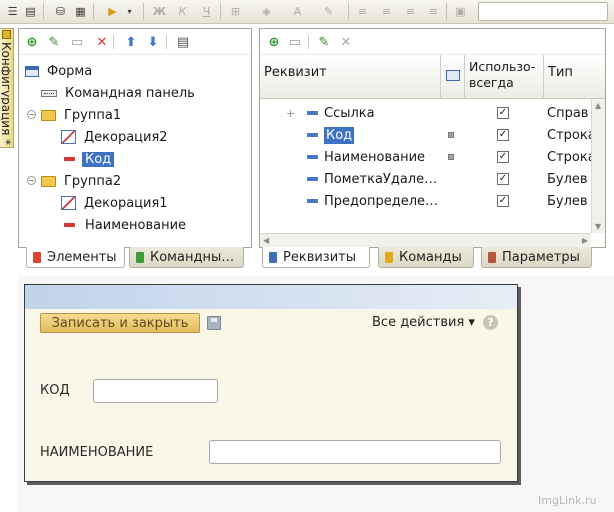  Describe the element at coordinates (426, 257) in the screenshot. I see `tab-commands: Команды` at that location.